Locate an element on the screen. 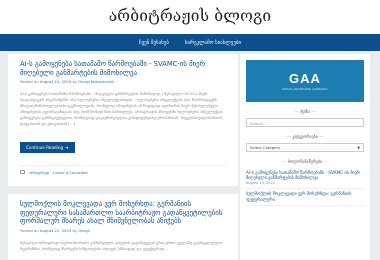  arrow-right-icon: ➔ is located at coordinates (67, 147).